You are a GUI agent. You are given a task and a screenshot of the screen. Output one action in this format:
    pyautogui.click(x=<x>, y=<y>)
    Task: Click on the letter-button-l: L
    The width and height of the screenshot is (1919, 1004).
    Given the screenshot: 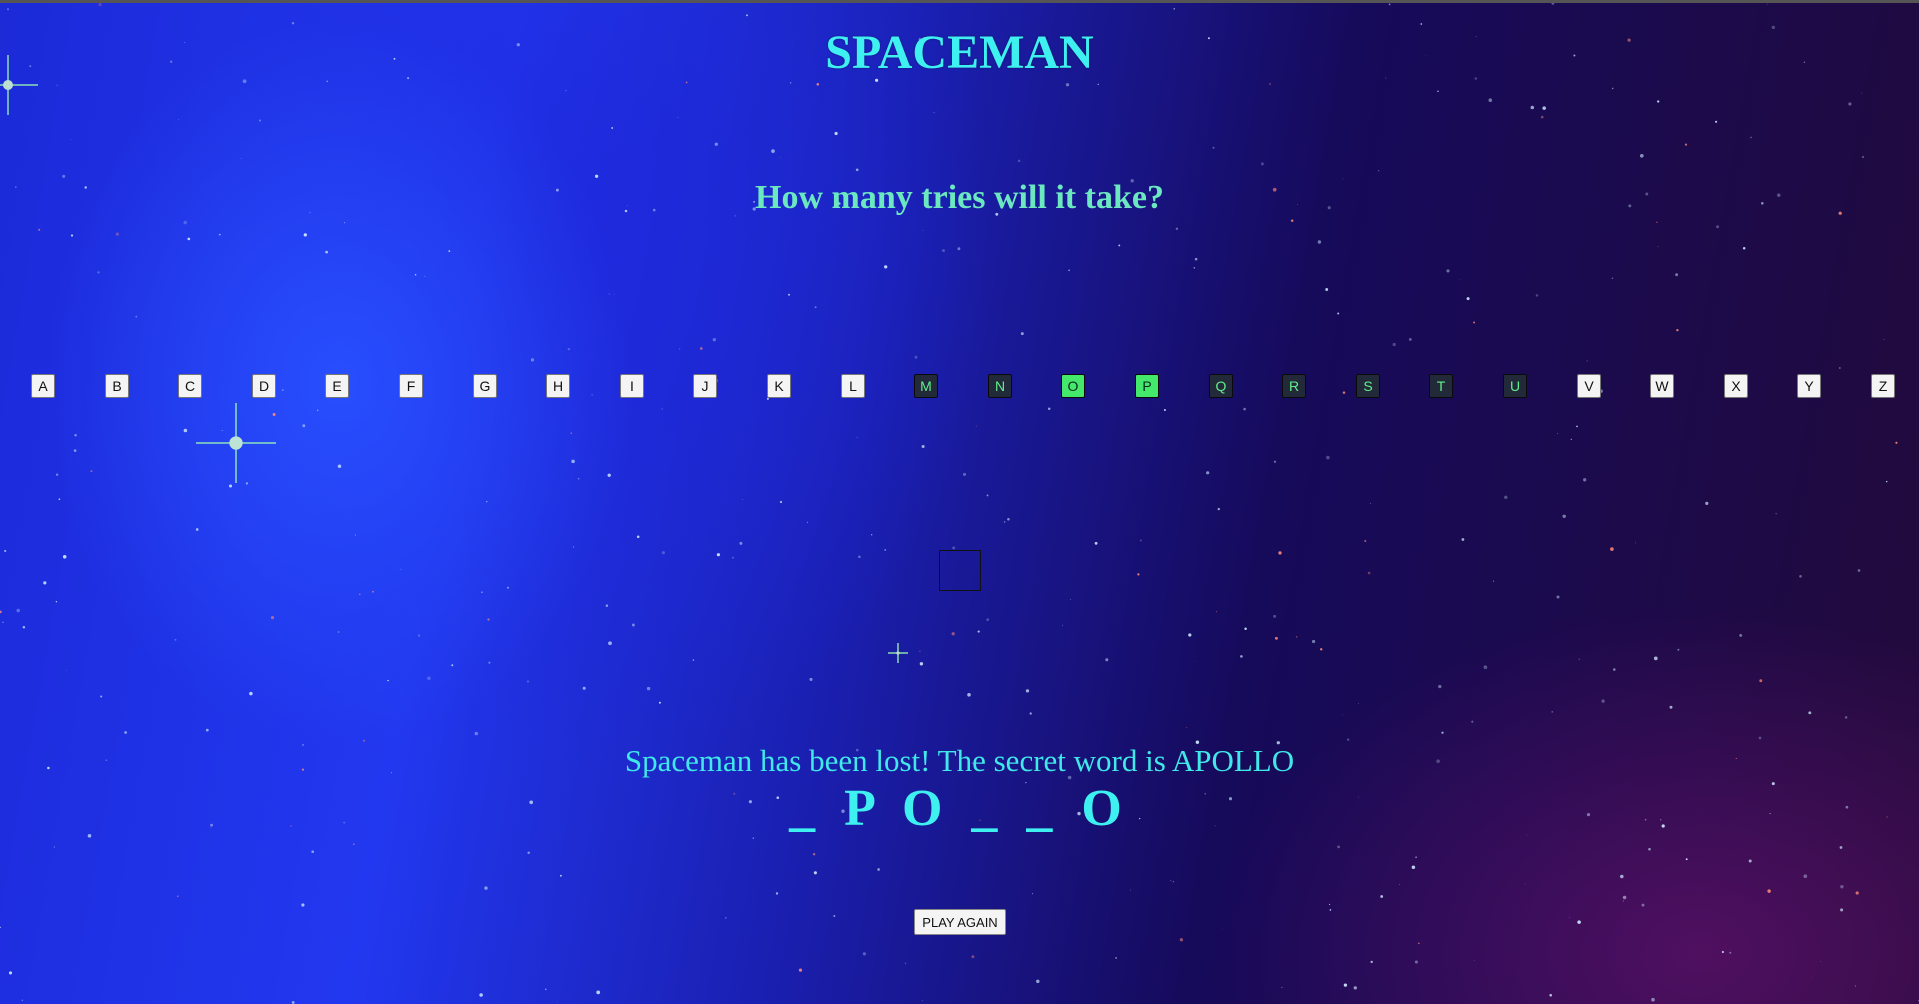 What is the action you would take?
    pyautogui.click(x=853, y=386)
    